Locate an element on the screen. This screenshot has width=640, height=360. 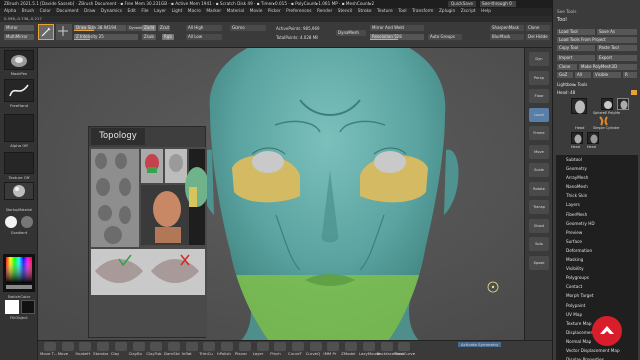
menu-item-zplugin: Zplugin is located at coordinates (447, 11).